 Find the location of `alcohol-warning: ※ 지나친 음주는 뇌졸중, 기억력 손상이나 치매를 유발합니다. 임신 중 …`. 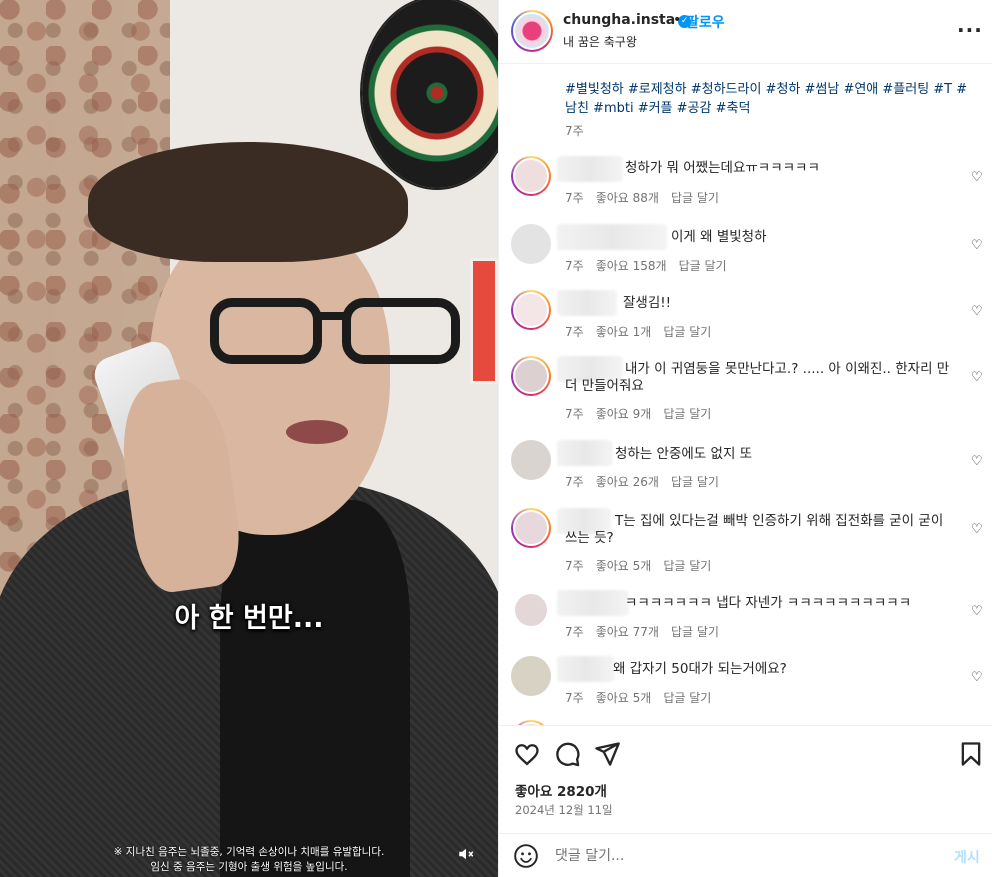

alcohol-warning: ※ 지나친 음주는 뇌졸중, 기억력 손상이나 치매를 유발합니다. 임신 중 … is located at coordinates (249, 860).